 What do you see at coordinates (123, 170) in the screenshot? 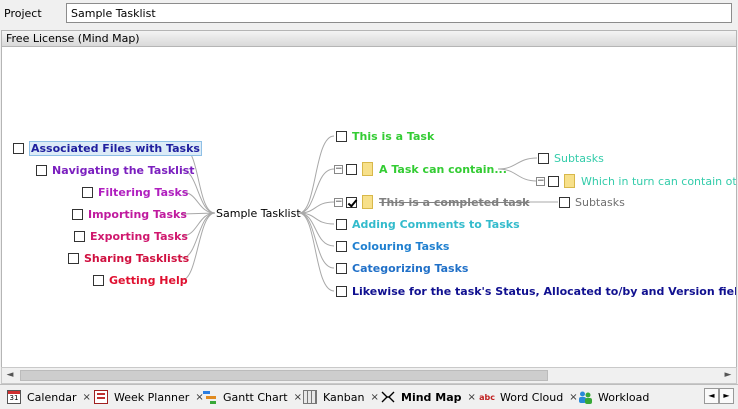
I see `node-label: Navigating the Tasklist` at bounding box center [123, 170].